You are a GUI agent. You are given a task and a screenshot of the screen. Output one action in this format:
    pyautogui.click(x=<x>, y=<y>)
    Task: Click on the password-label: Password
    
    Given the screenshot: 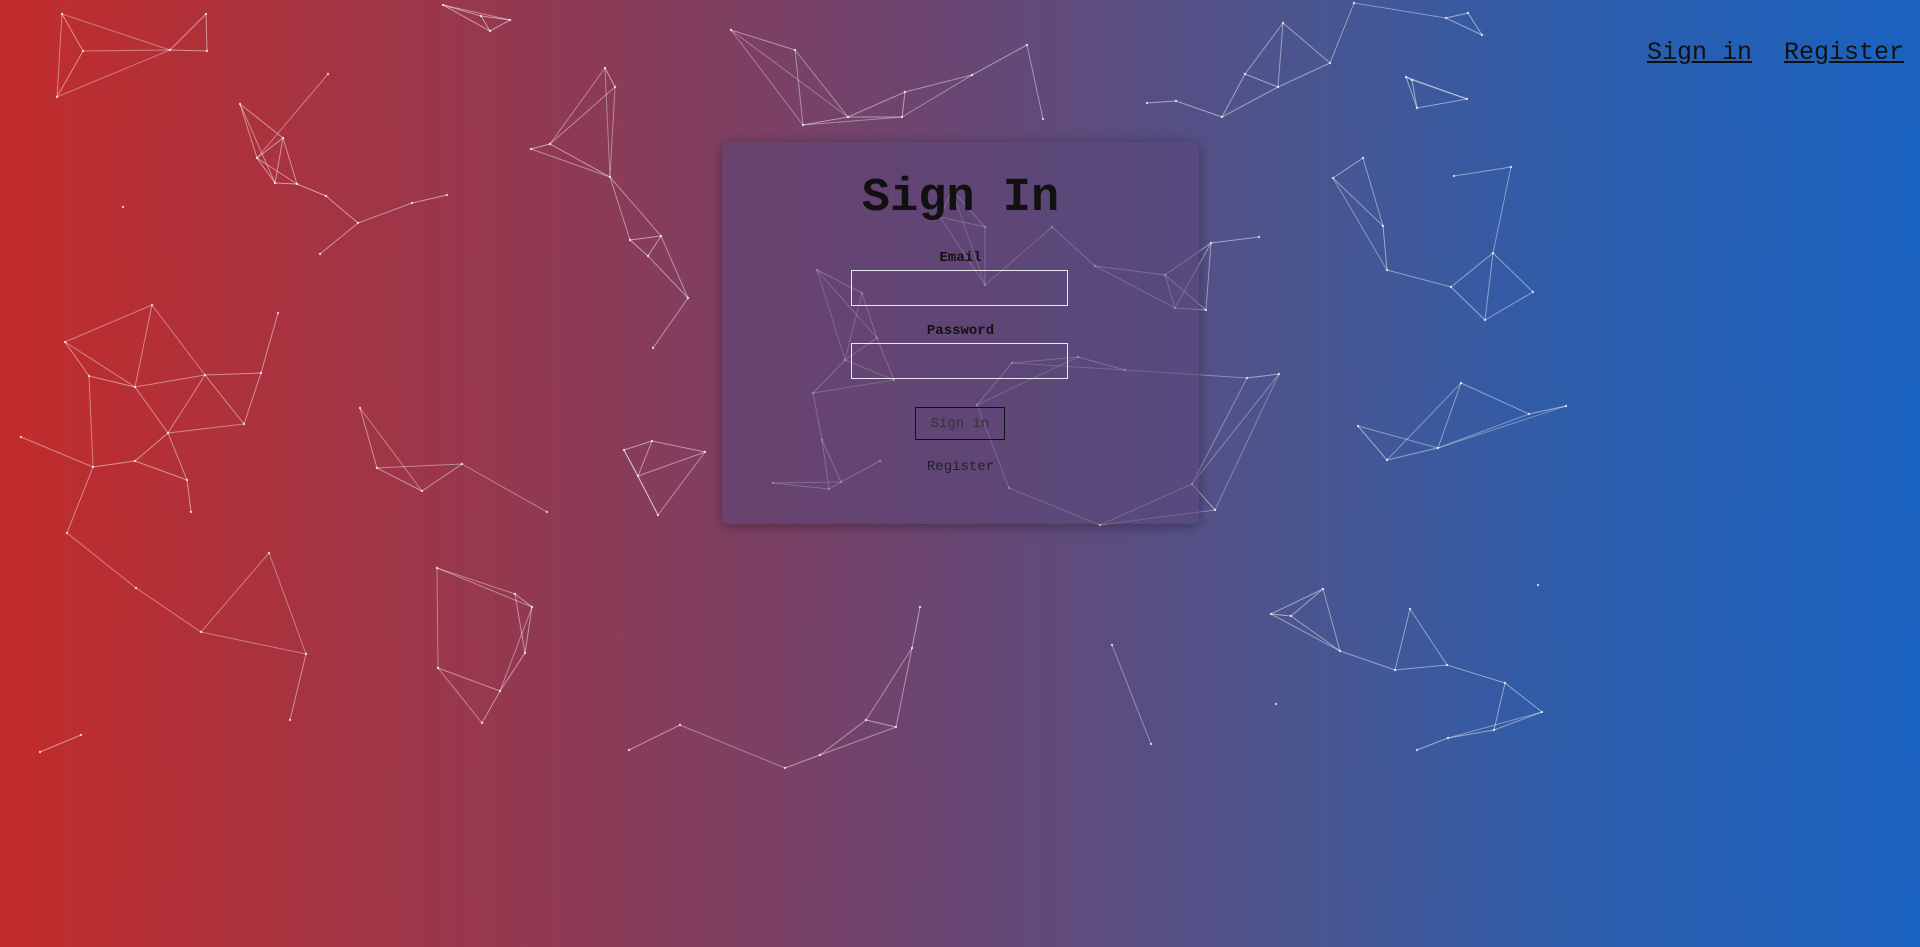 What is the action you would take?
    pyautogui.click(x=960, y=331)
    